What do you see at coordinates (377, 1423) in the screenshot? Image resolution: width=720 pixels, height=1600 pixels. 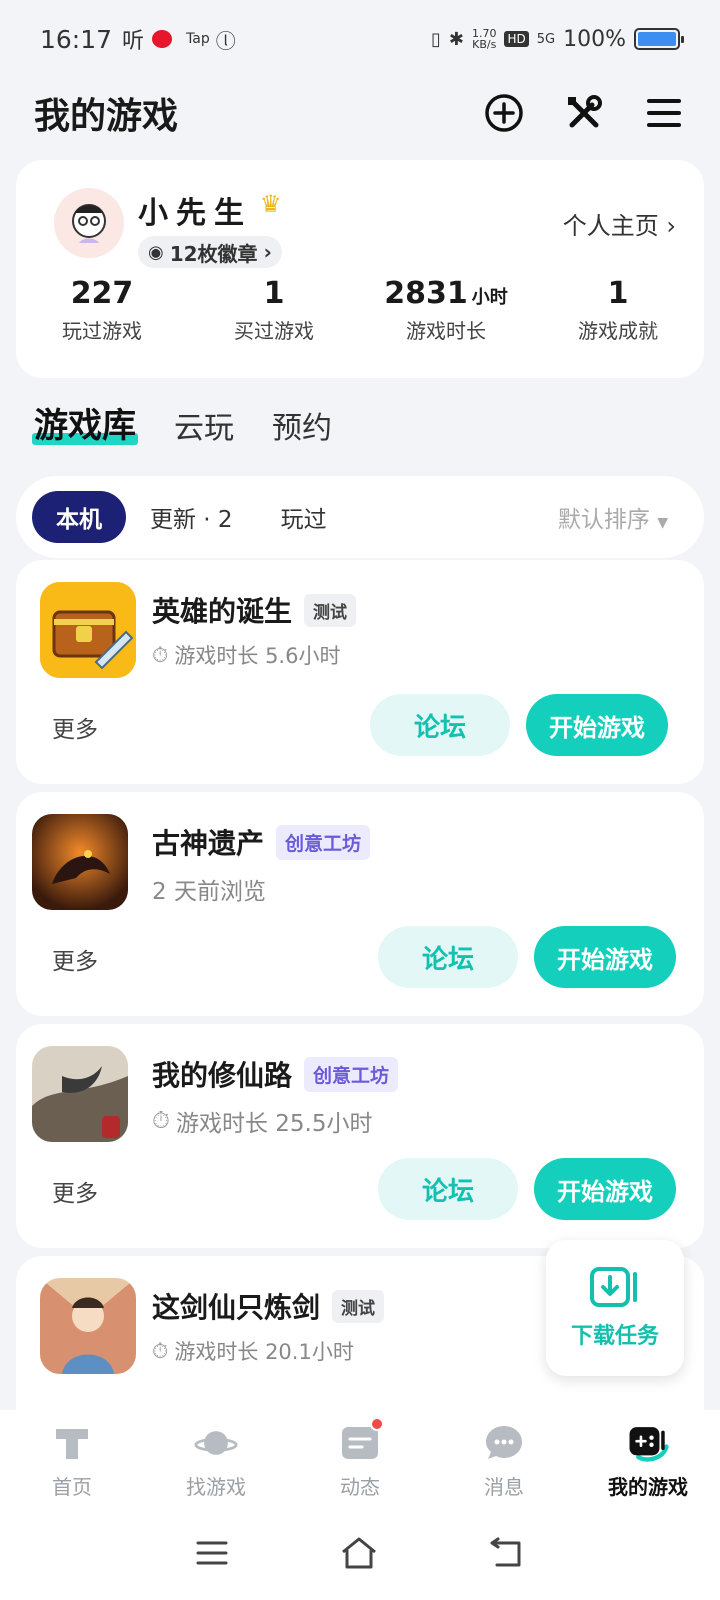 I see `notification-dot` at bounding box center [377, 1423].